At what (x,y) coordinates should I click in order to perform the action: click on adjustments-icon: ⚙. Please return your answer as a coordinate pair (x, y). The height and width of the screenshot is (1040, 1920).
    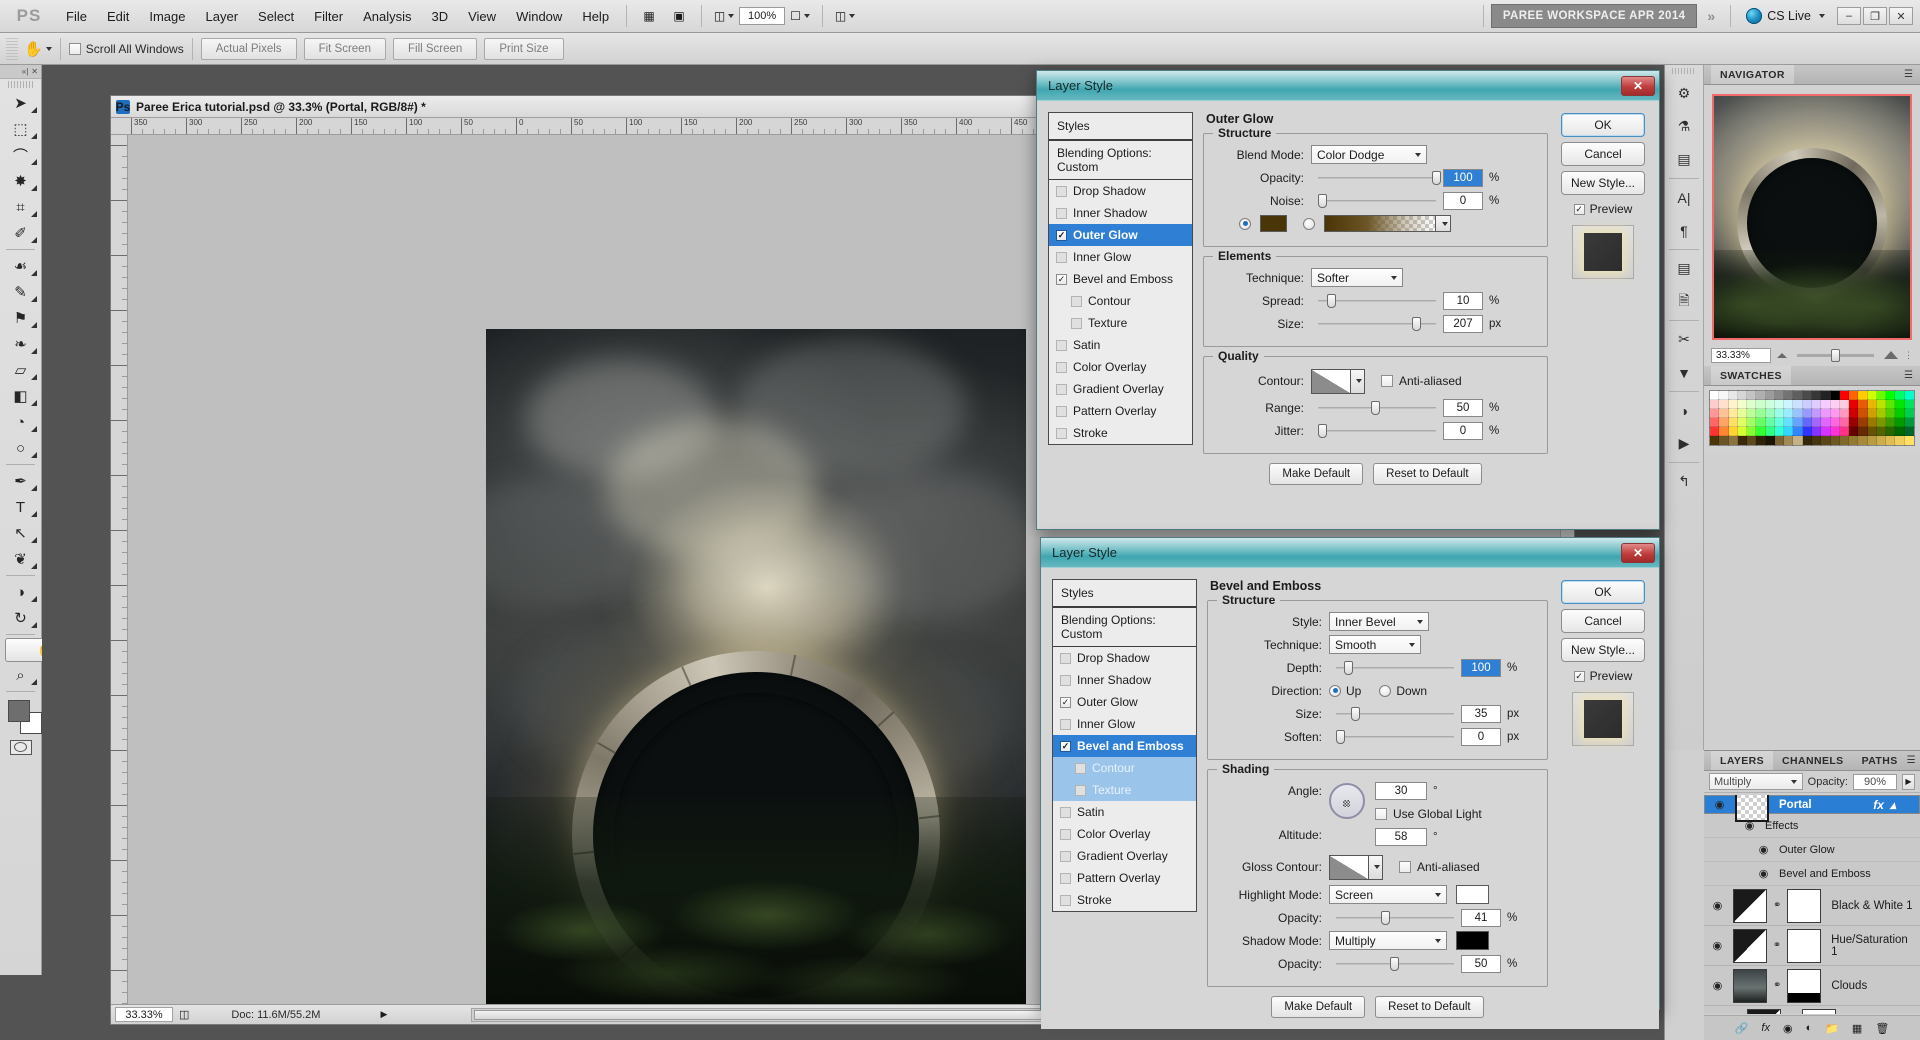
    Looking at the image, I should click on (1684, 93).